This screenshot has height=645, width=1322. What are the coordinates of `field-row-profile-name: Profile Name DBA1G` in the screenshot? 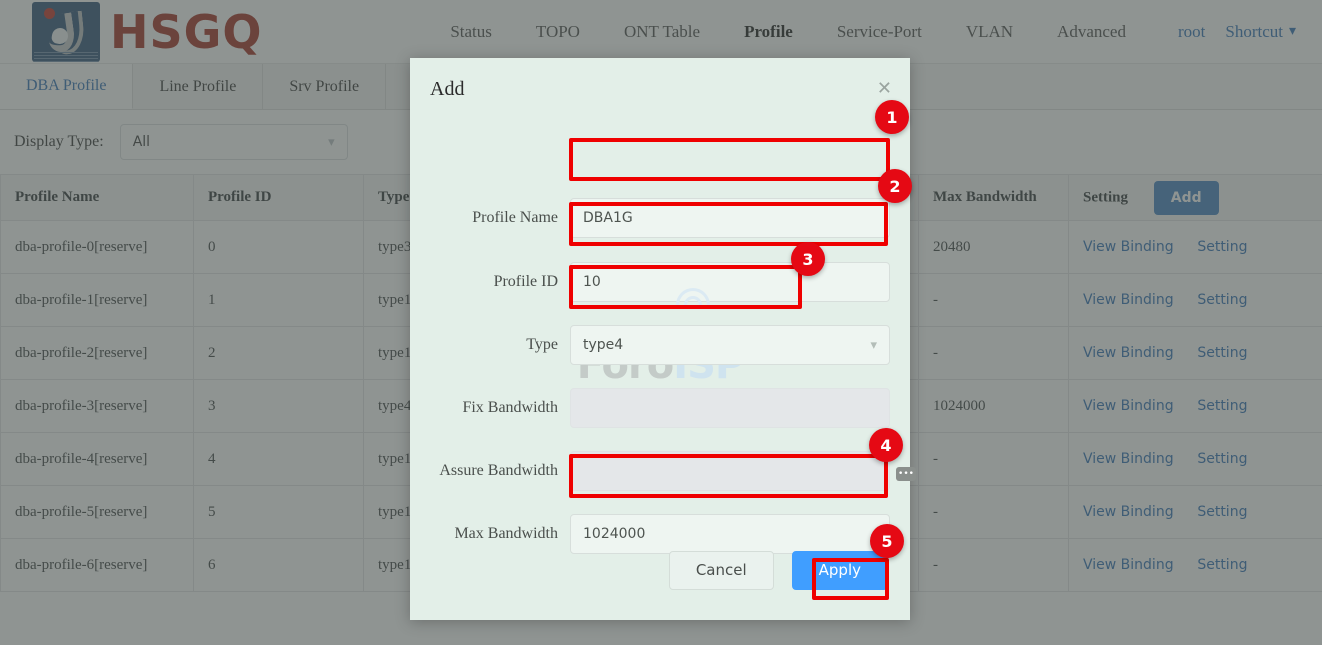 It's located at (660, 218).